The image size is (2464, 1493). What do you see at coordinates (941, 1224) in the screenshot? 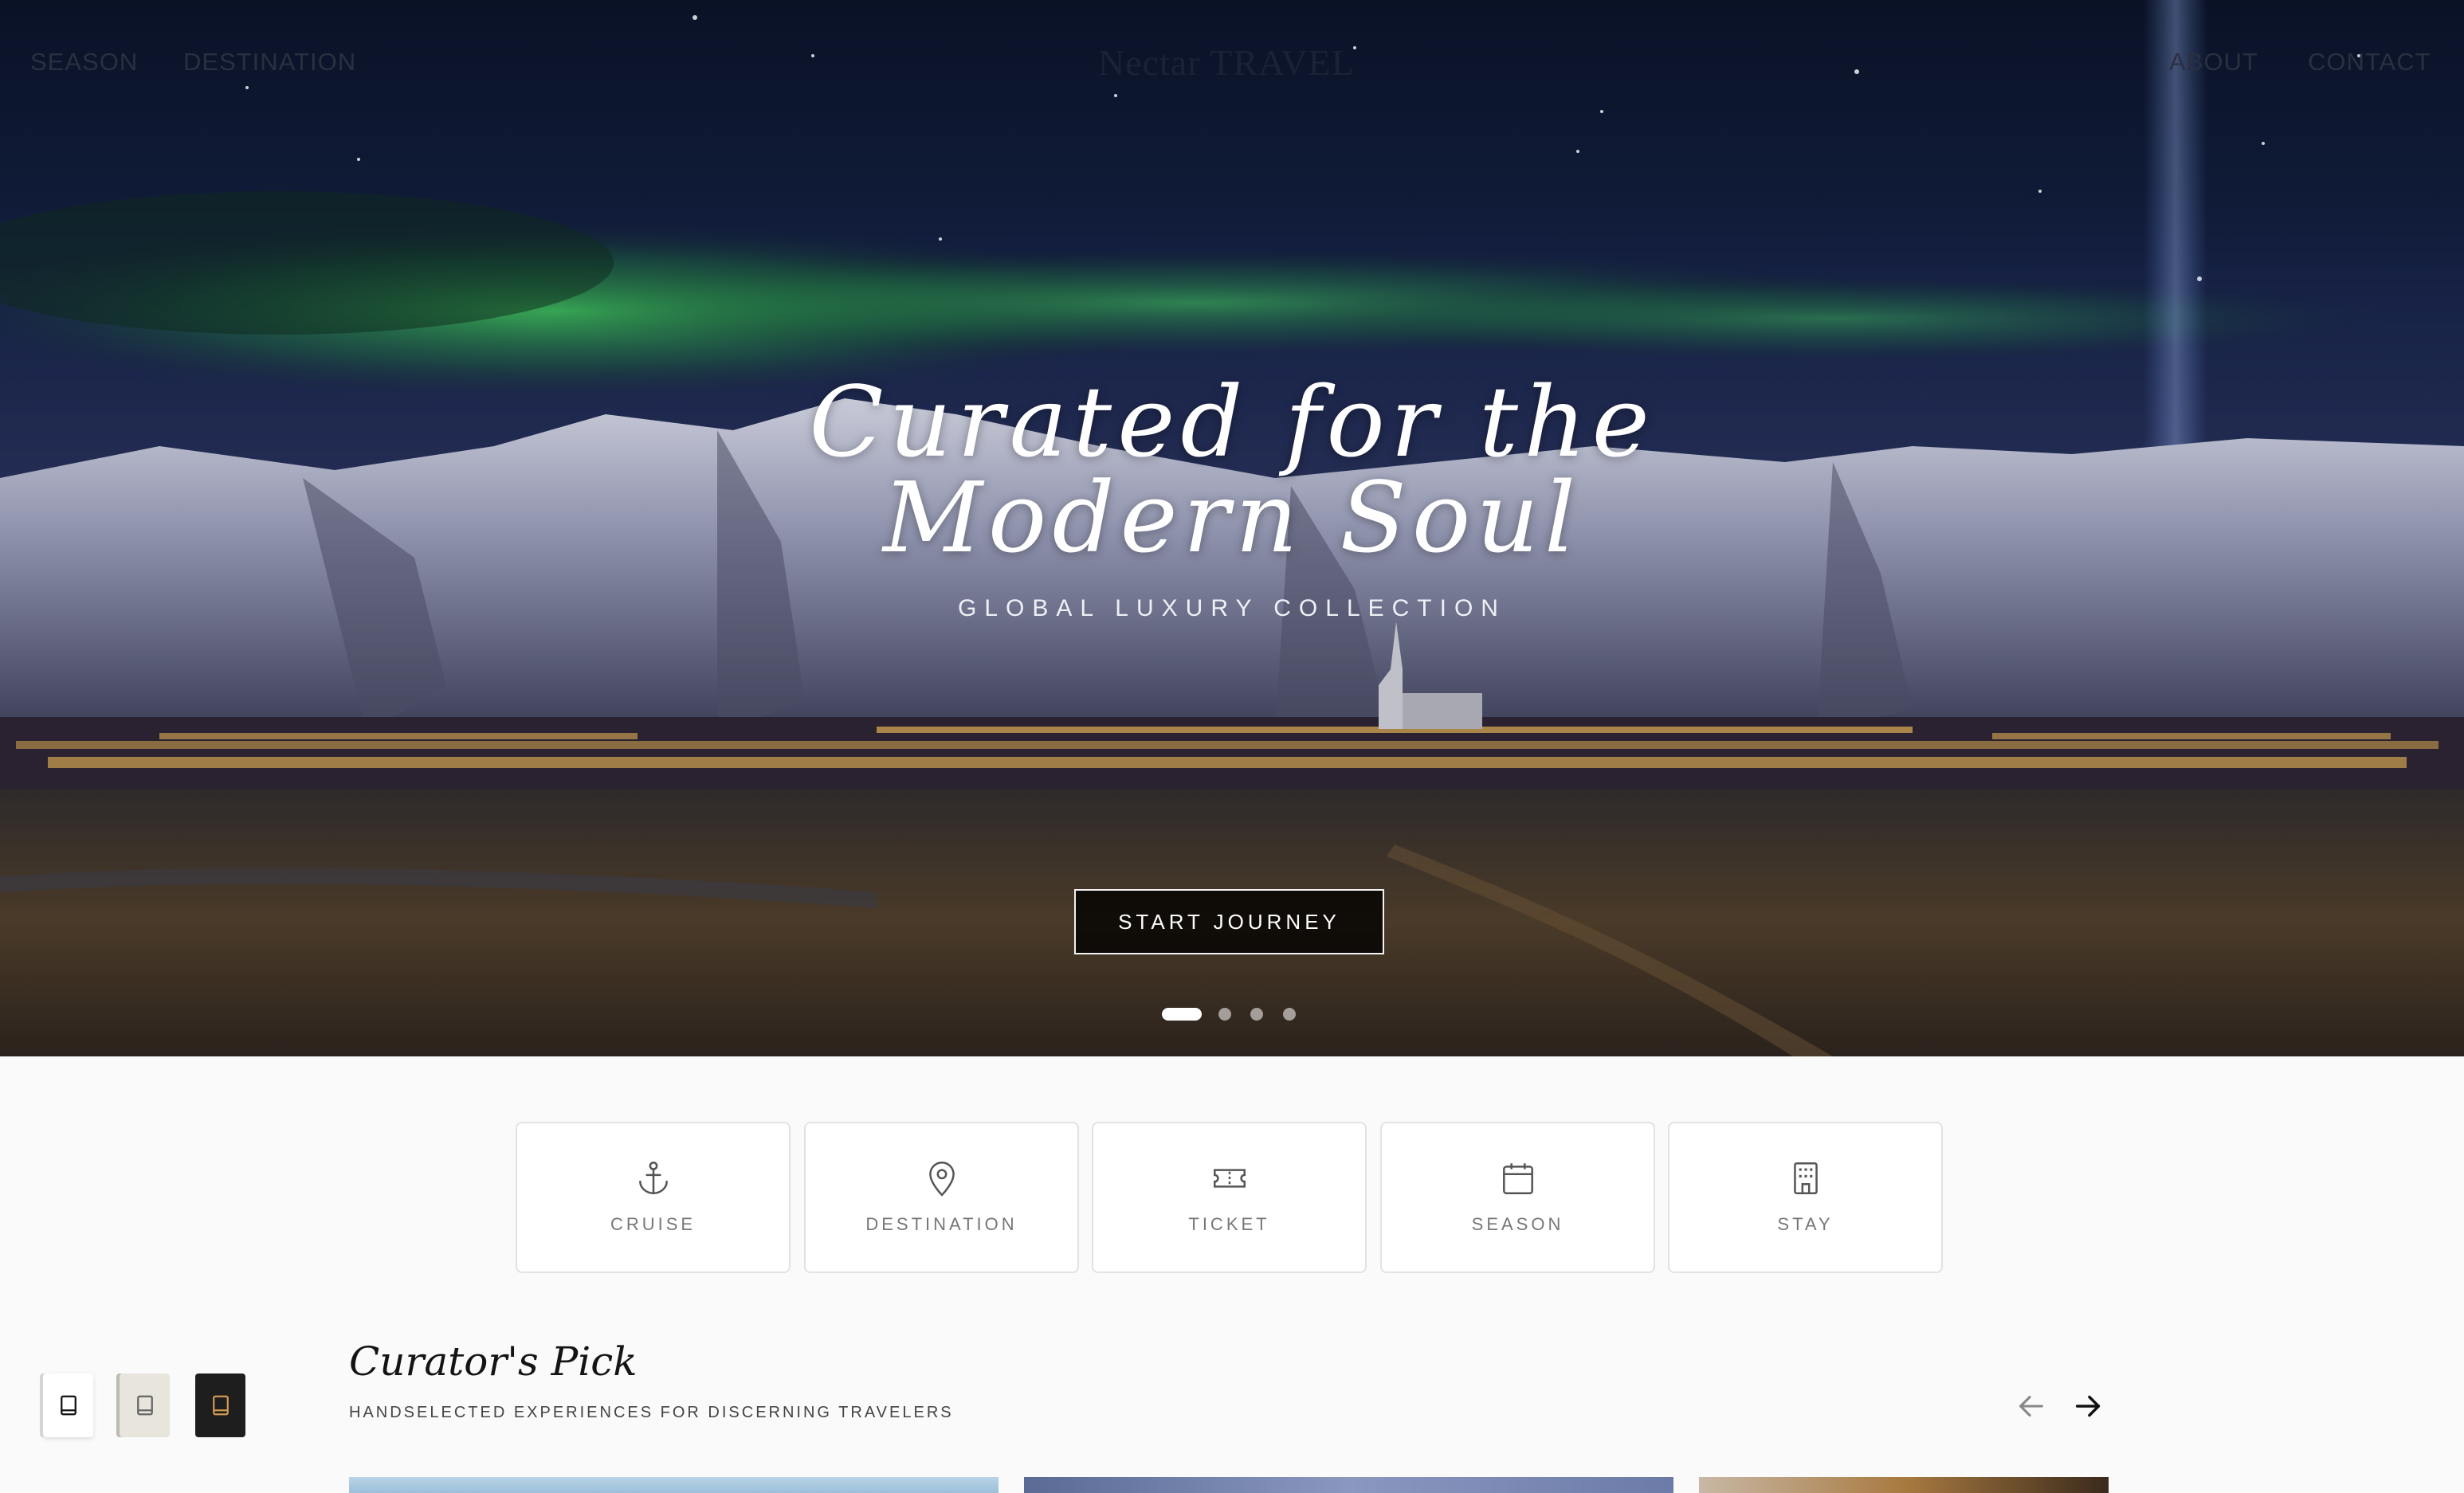
I see `category-label: DESTINATION` at bounding box center [941, 1224].